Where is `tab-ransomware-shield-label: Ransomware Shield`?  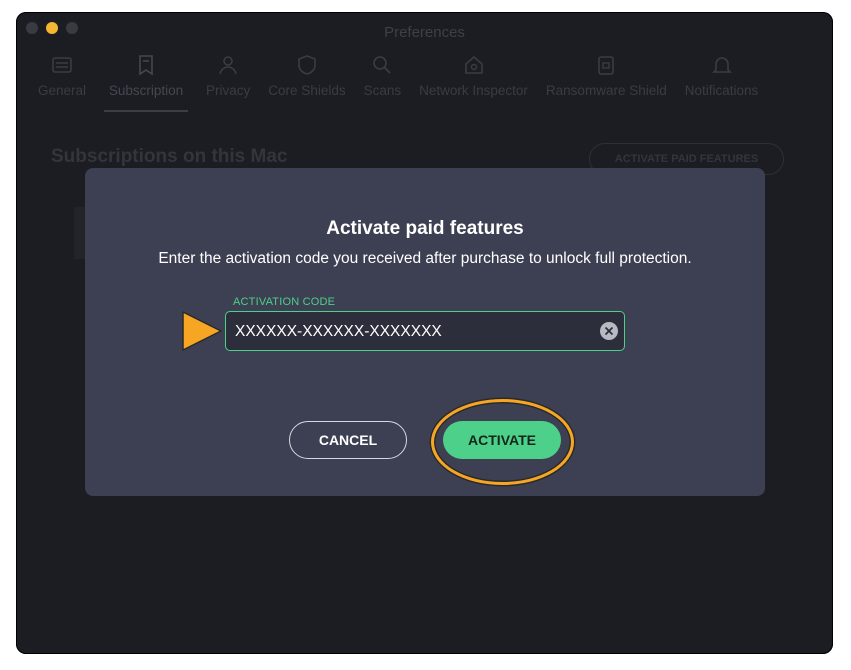 tab-ransomware-shield-label: Ransomware Shield is located at coordinates (606, 90).